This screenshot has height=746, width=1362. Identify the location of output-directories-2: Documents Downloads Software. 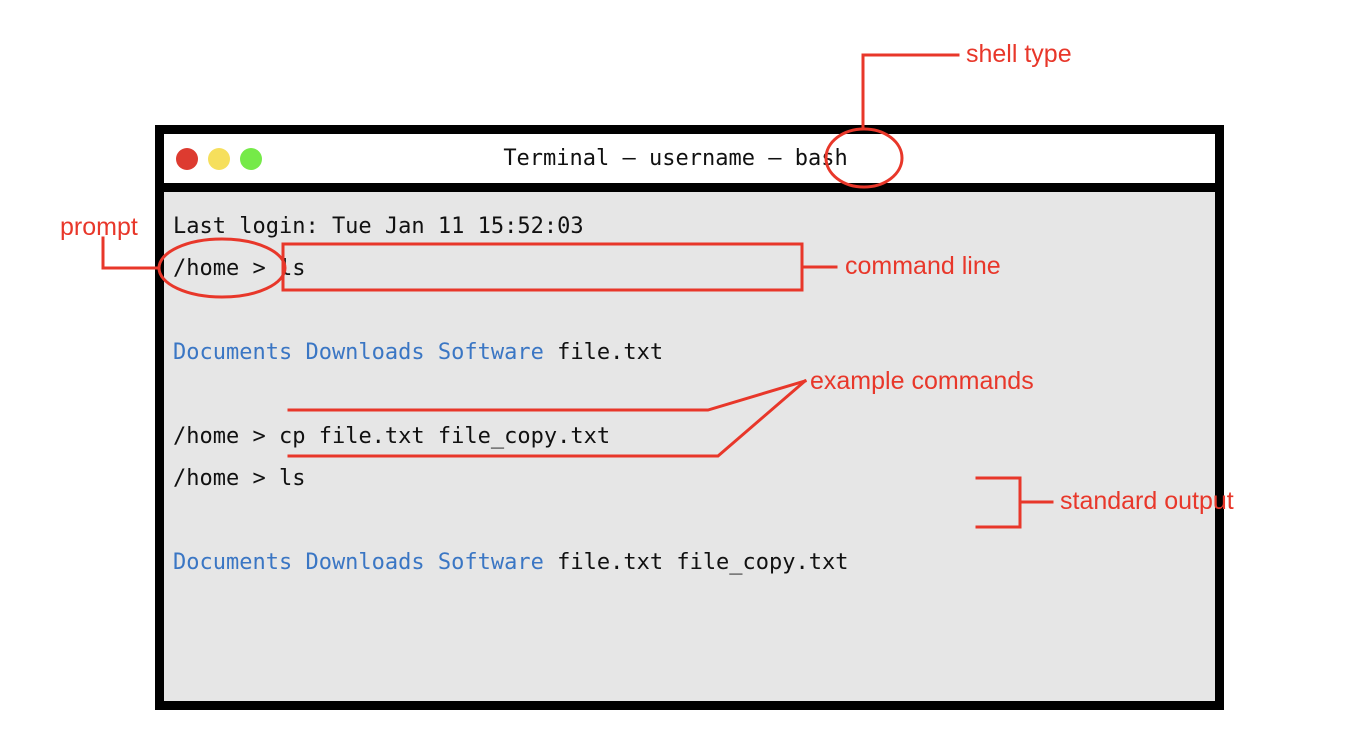
(358, 562).